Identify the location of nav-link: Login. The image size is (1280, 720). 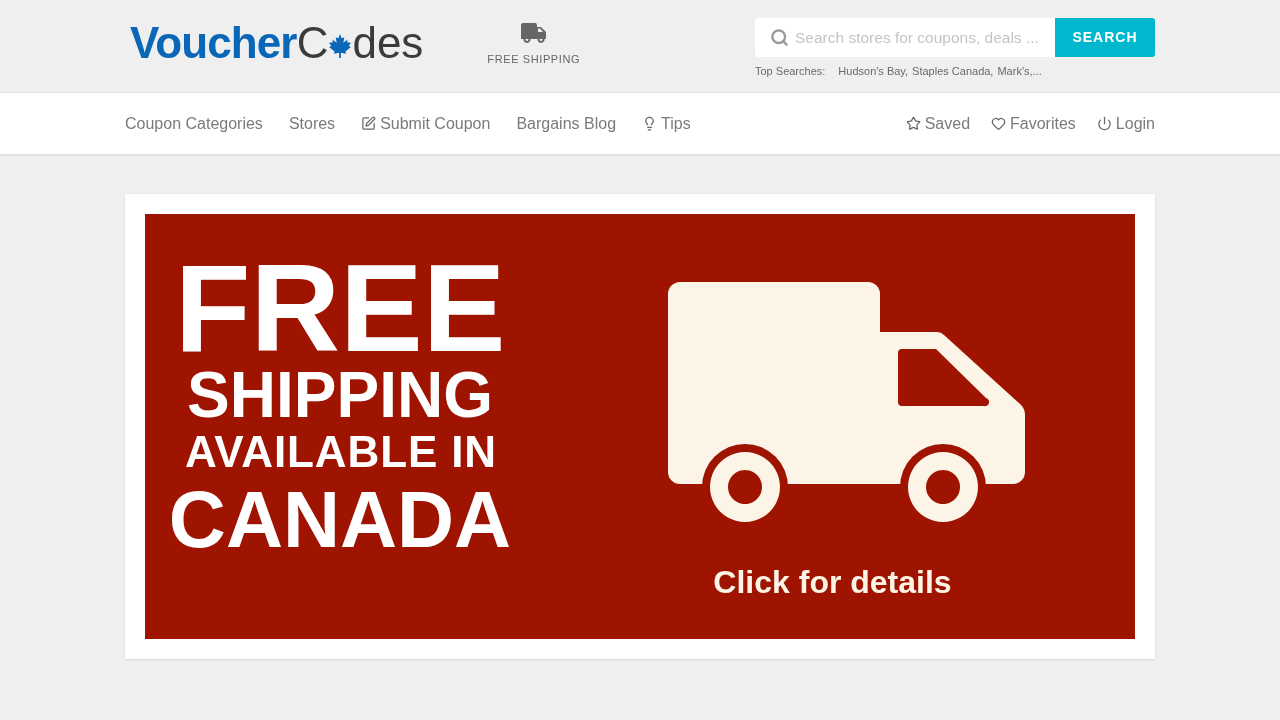
(1135, 123).